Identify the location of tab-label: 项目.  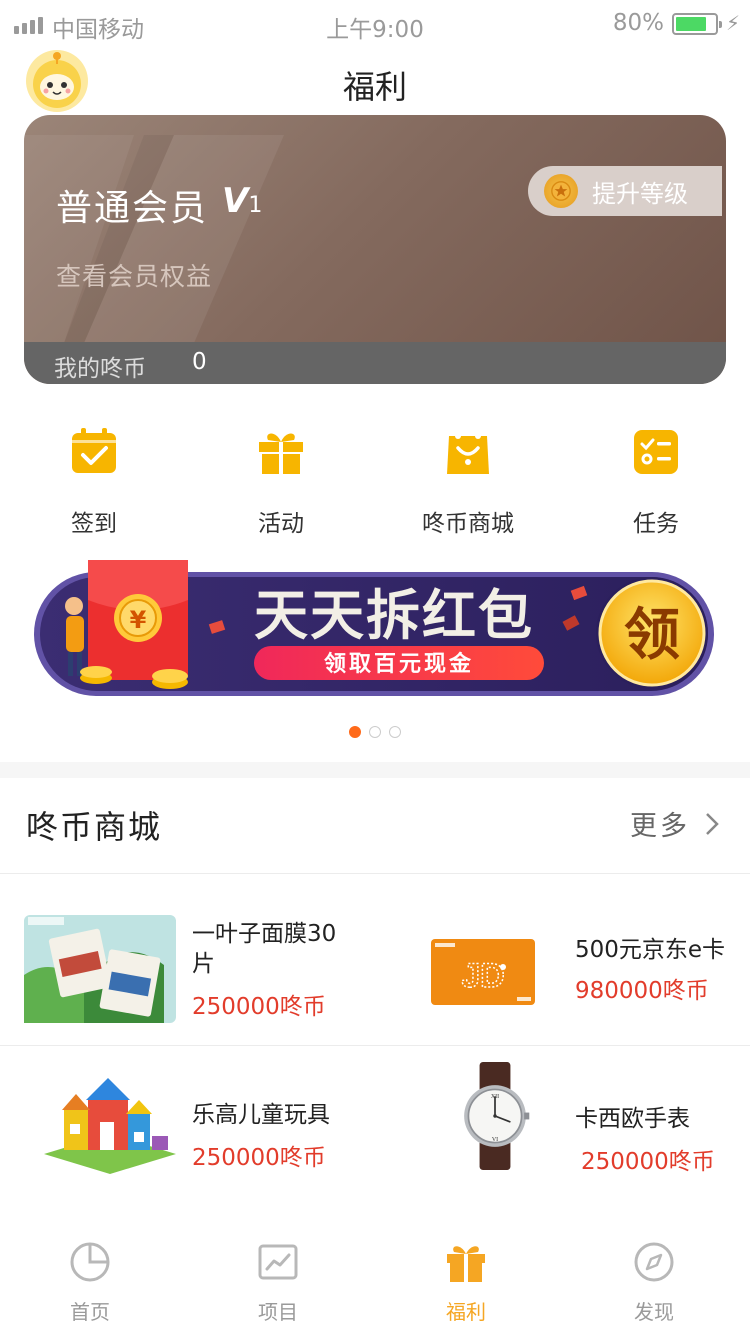
(278, 1312).